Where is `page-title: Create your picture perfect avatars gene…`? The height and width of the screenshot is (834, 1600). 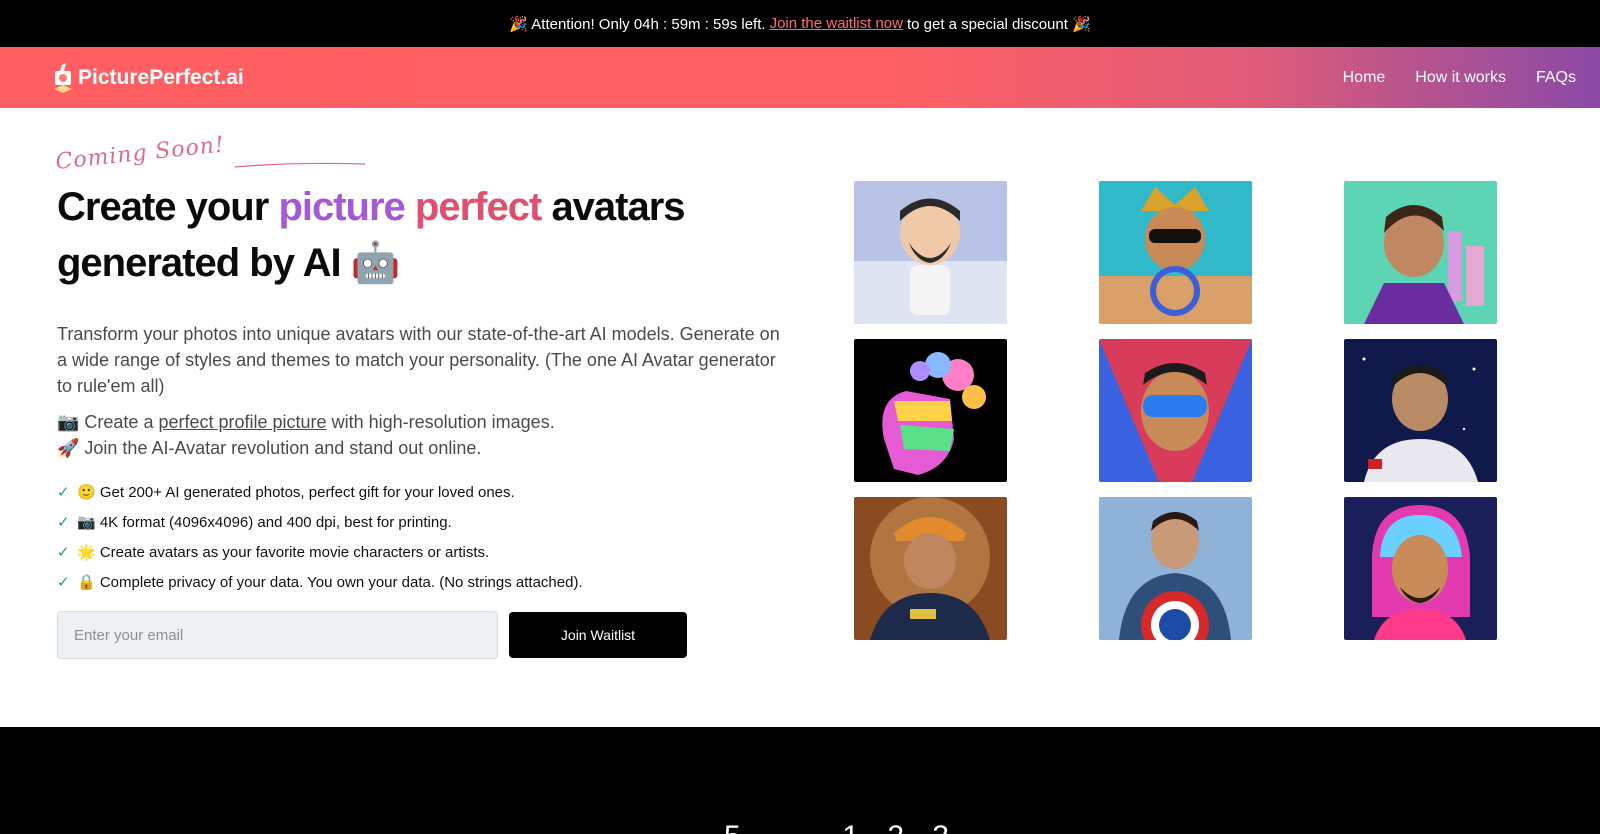 page-title: Create your picture perfect avatars gene… is located at coordinates (427, 235).